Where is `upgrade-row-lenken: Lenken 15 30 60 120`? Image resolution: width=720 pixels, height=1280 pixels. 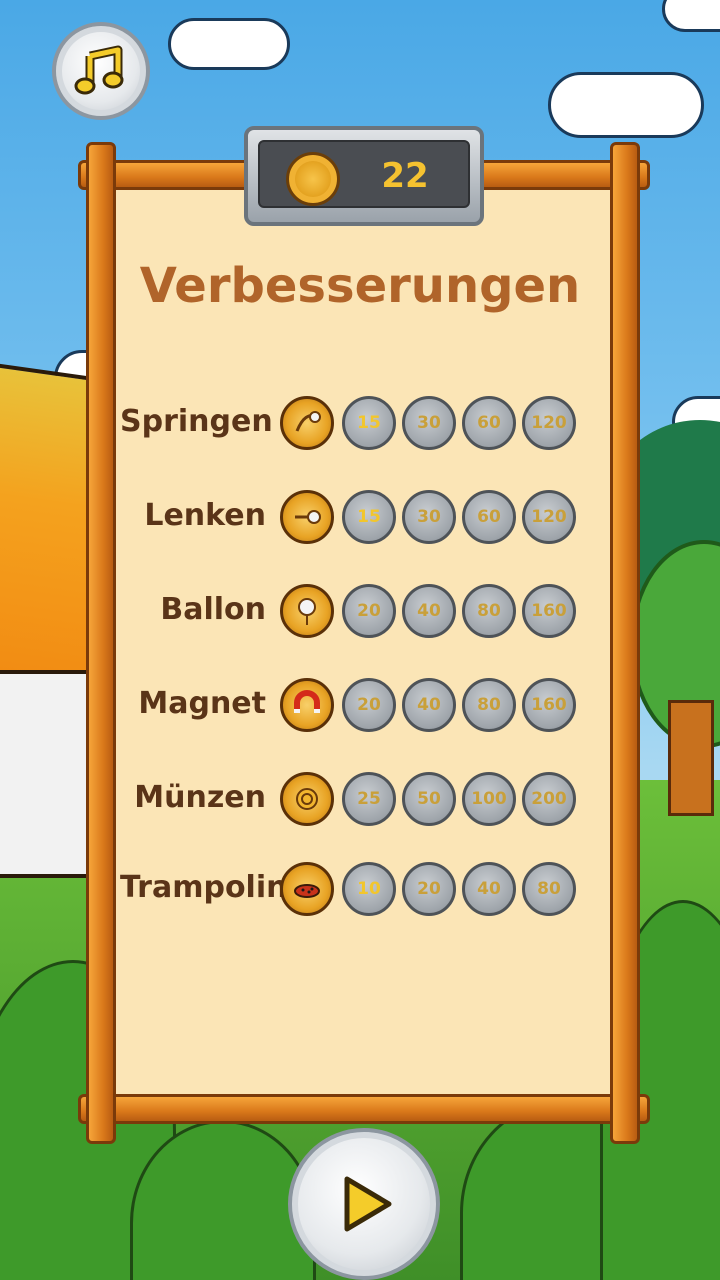 upgrade-row-lenken: Lenken 15 30 60 120 is located at coordinates (355, 516).